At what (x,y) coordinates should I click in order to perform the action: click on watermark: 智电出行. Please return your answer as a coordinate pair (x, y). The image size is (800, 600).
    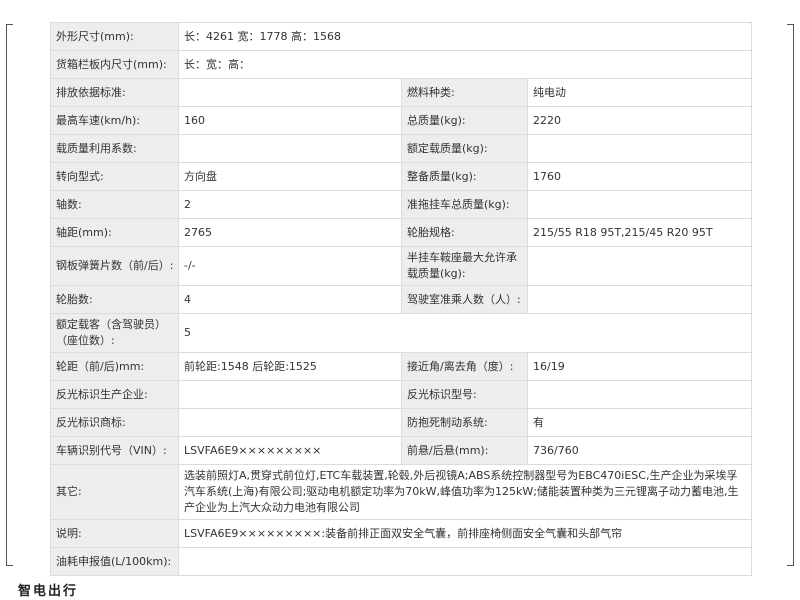
    Looking at the image, I should click on (48, 591).